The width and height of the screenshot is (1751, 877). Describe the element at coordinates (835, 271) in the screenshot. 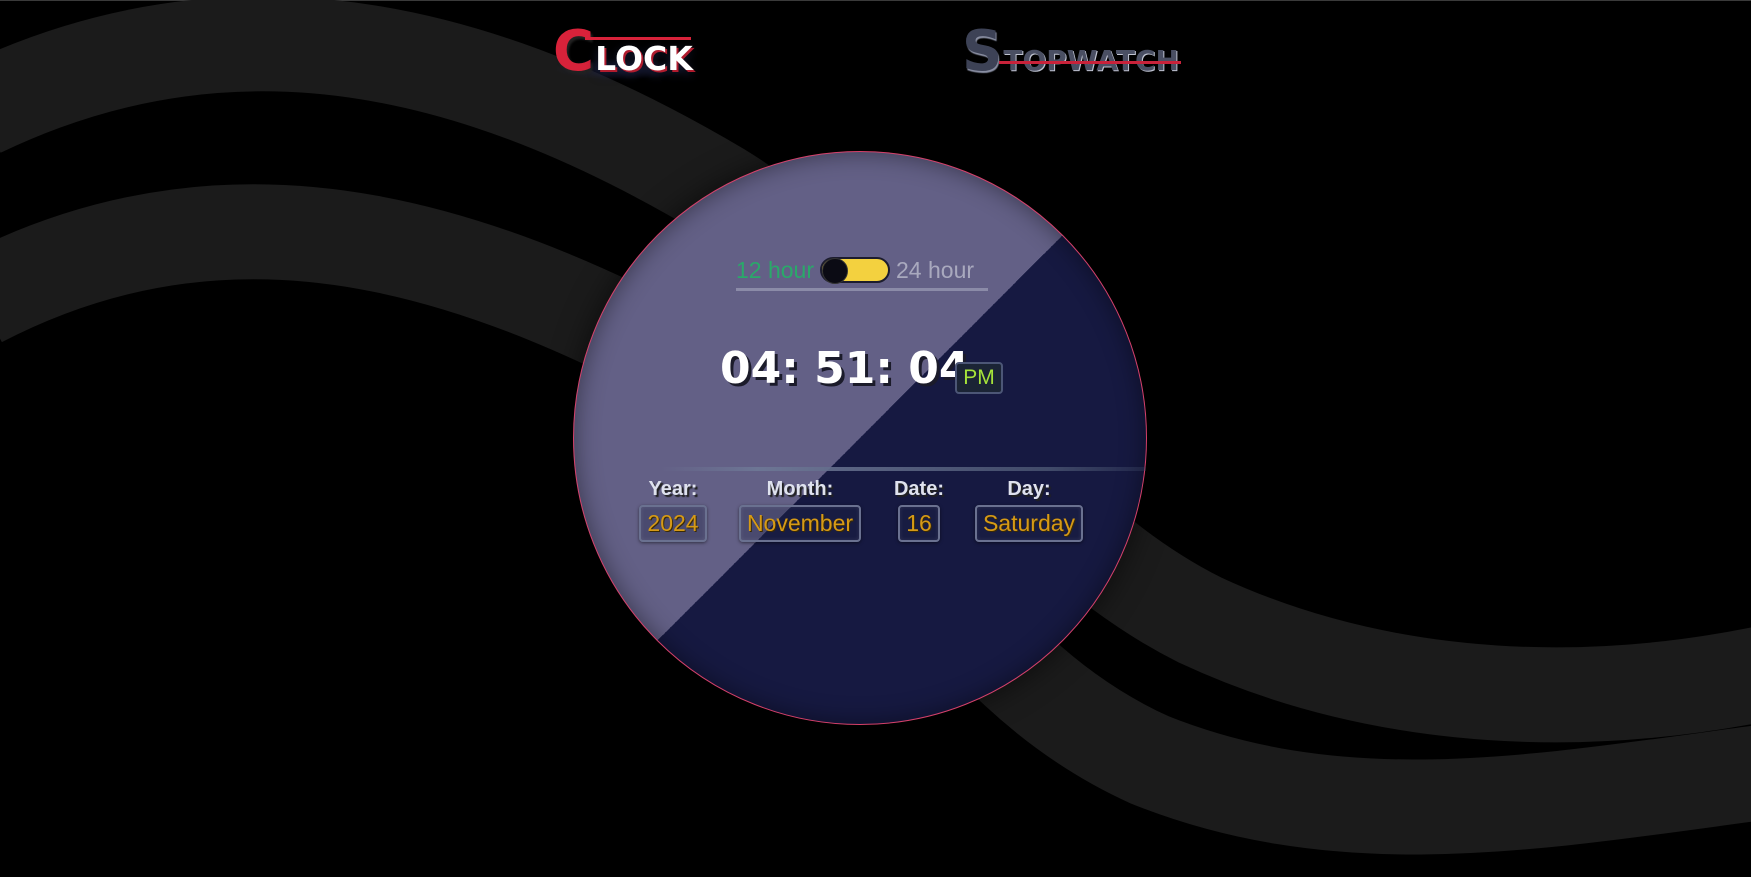

I see `toggle-knob` at that location.